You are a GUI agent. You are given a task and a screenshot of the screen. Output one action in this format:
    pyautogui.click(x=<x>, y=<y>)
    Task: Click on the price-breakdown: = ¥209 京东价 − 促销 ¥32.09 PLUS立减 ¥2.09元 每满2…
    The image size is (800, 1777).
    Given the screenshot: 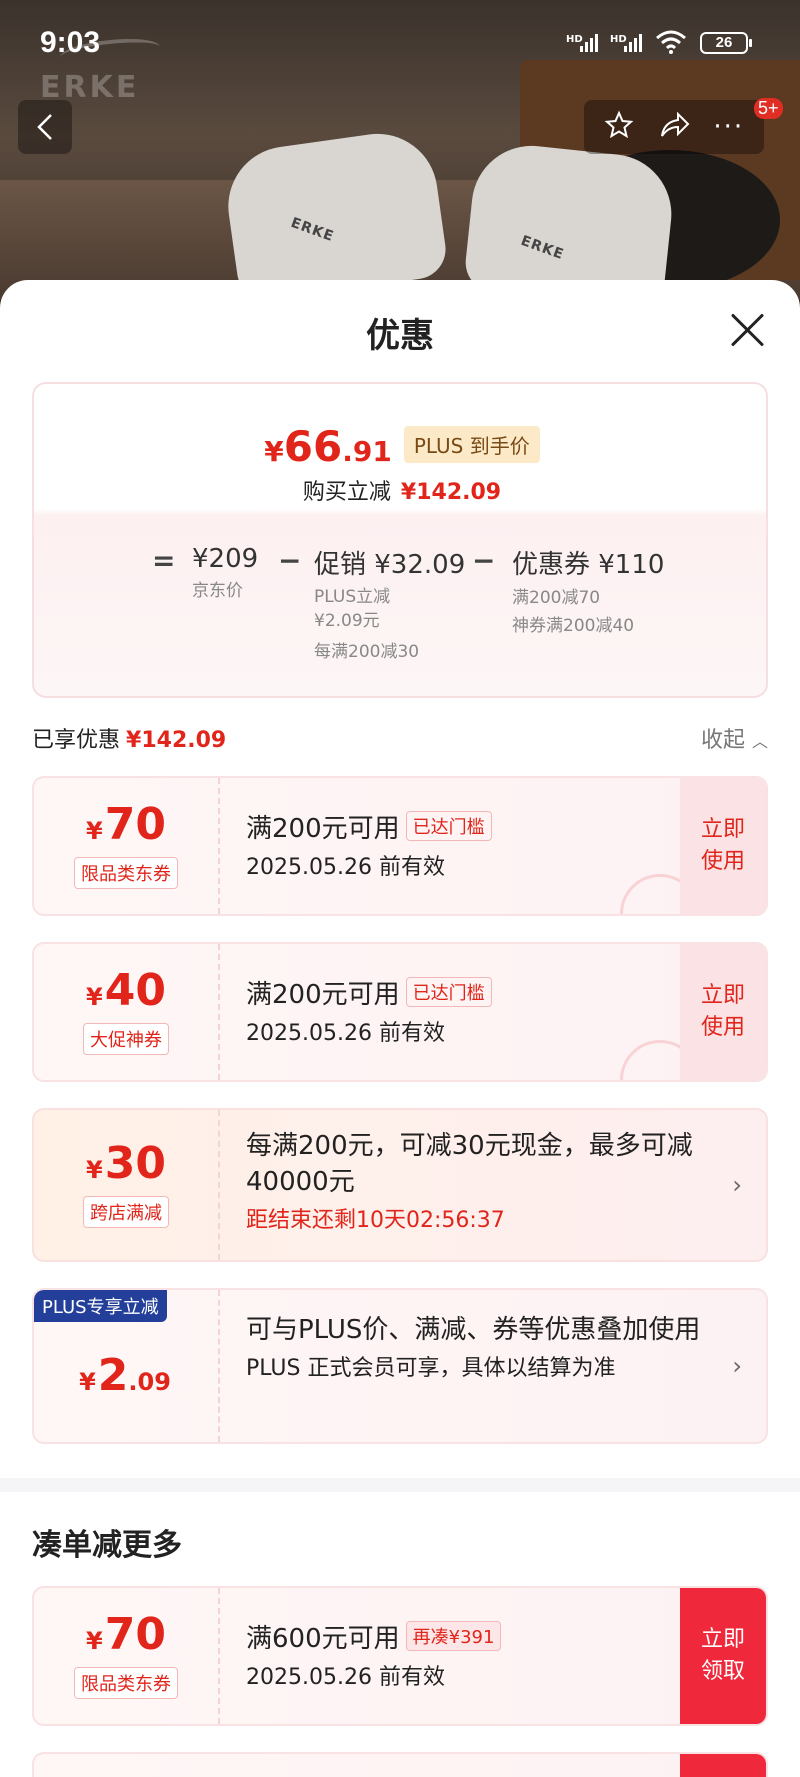 What is the action you would take?
    pyautogui.click(x=402, y=614)
    